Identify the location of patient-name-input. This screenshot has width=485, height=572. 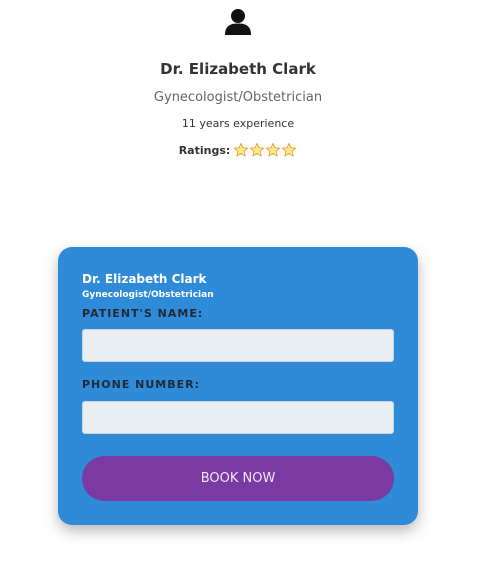
(238, 345).